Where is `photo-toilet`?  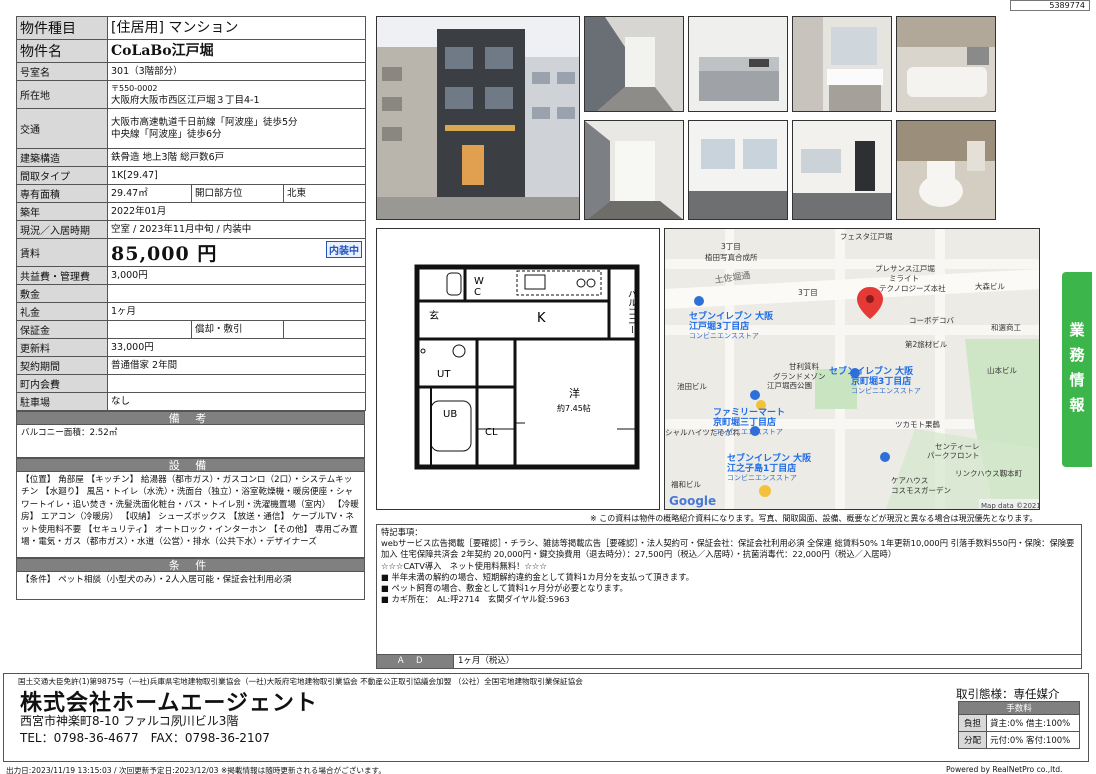 photo-toilet is located at coordinates (946, 170).